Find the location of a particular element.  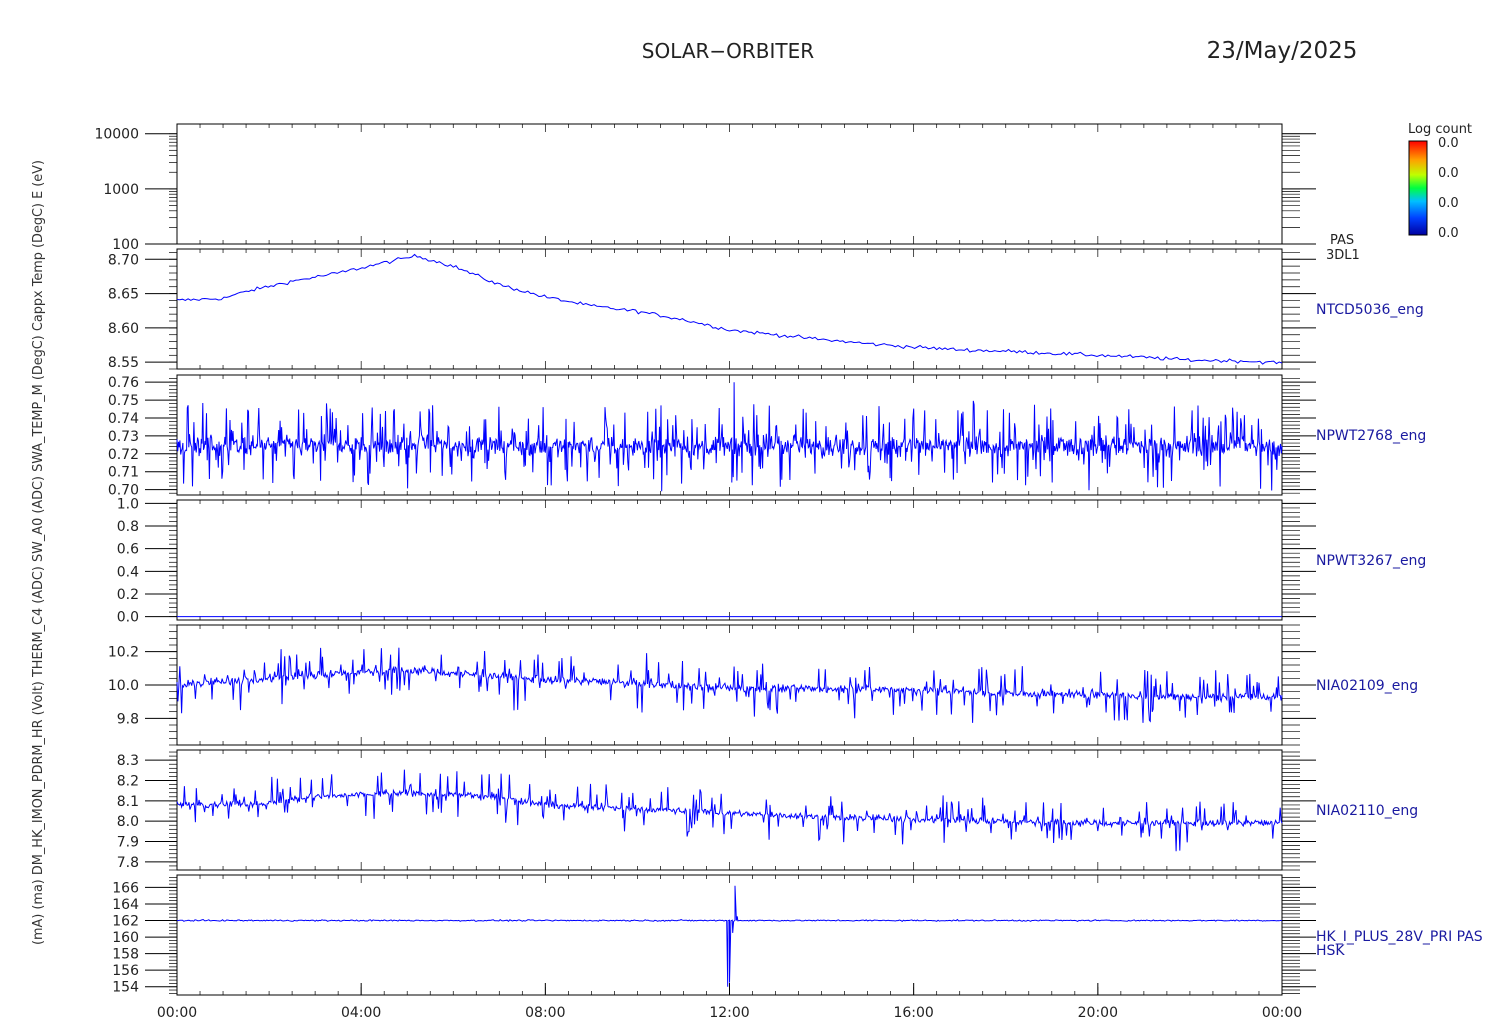

y-tick-label: 100 is located at coordinates (125, 245).